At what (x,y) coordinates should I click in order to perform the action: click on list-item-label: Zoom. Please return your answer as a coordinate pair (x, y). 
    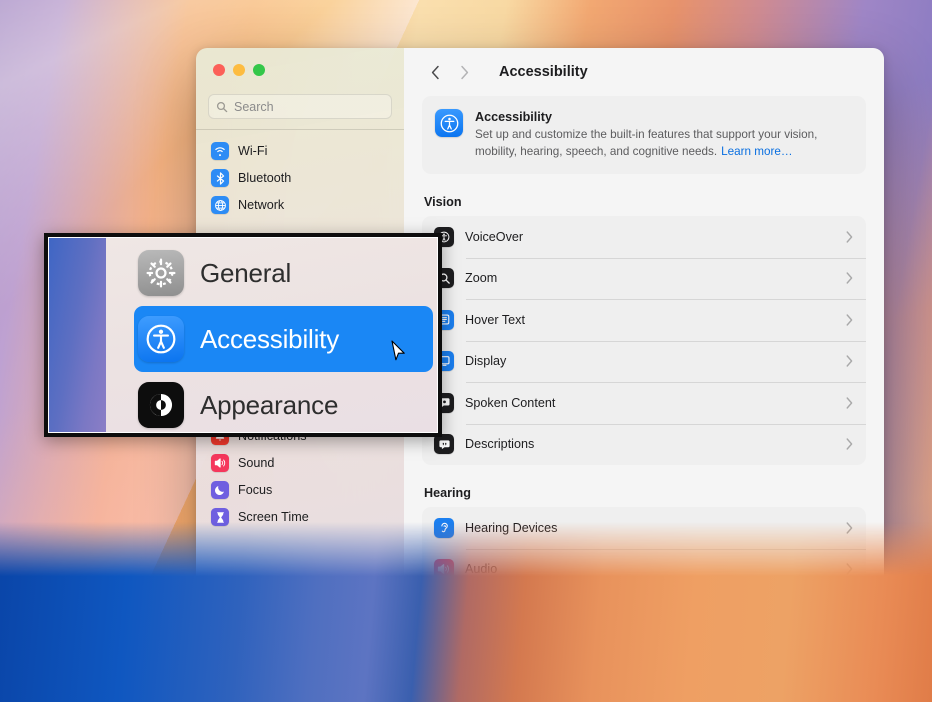
    Looking at the image, I should click on (481, 278).